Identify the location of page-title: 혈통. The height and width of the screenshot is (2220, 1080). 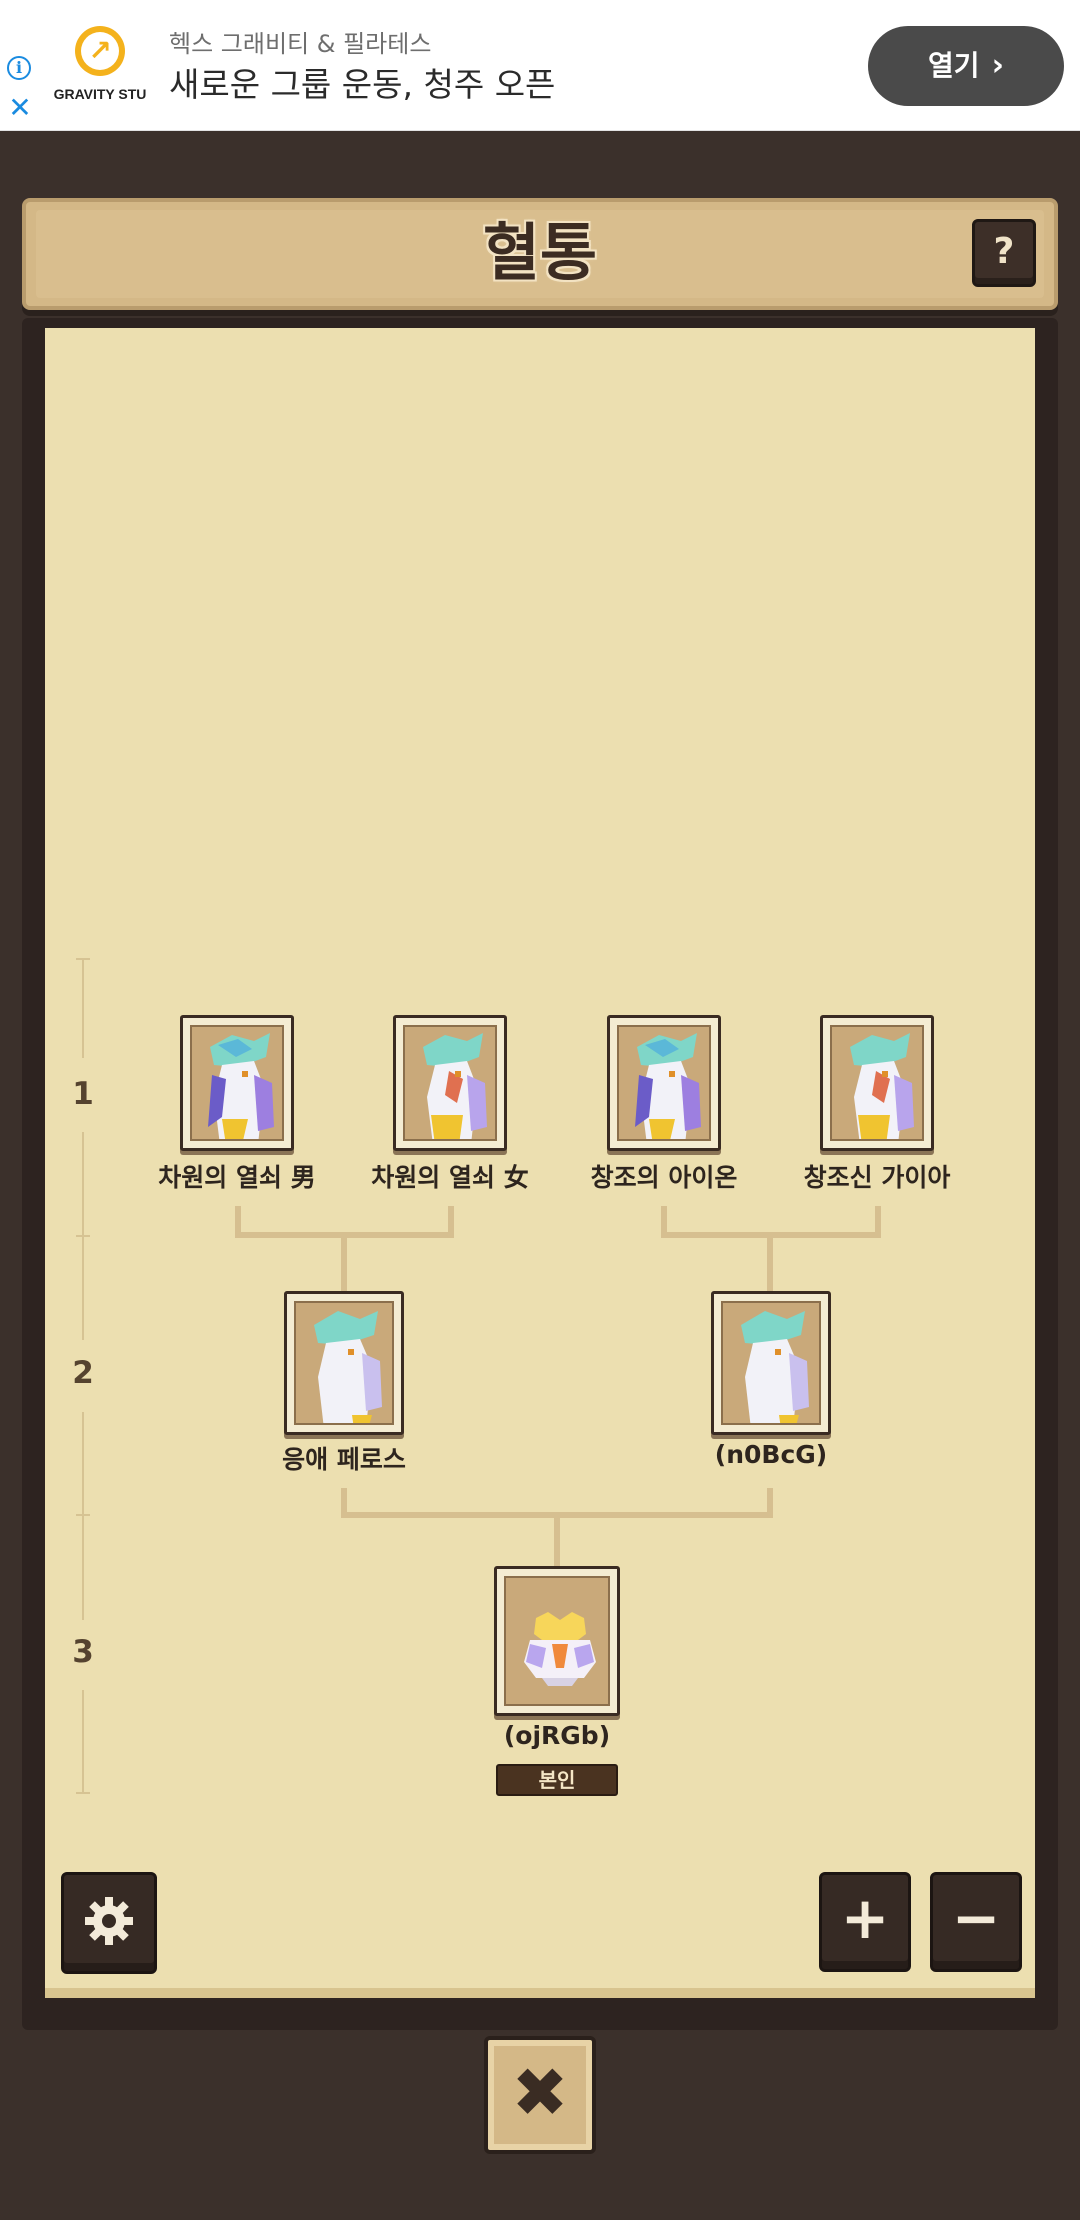
(540, 252).